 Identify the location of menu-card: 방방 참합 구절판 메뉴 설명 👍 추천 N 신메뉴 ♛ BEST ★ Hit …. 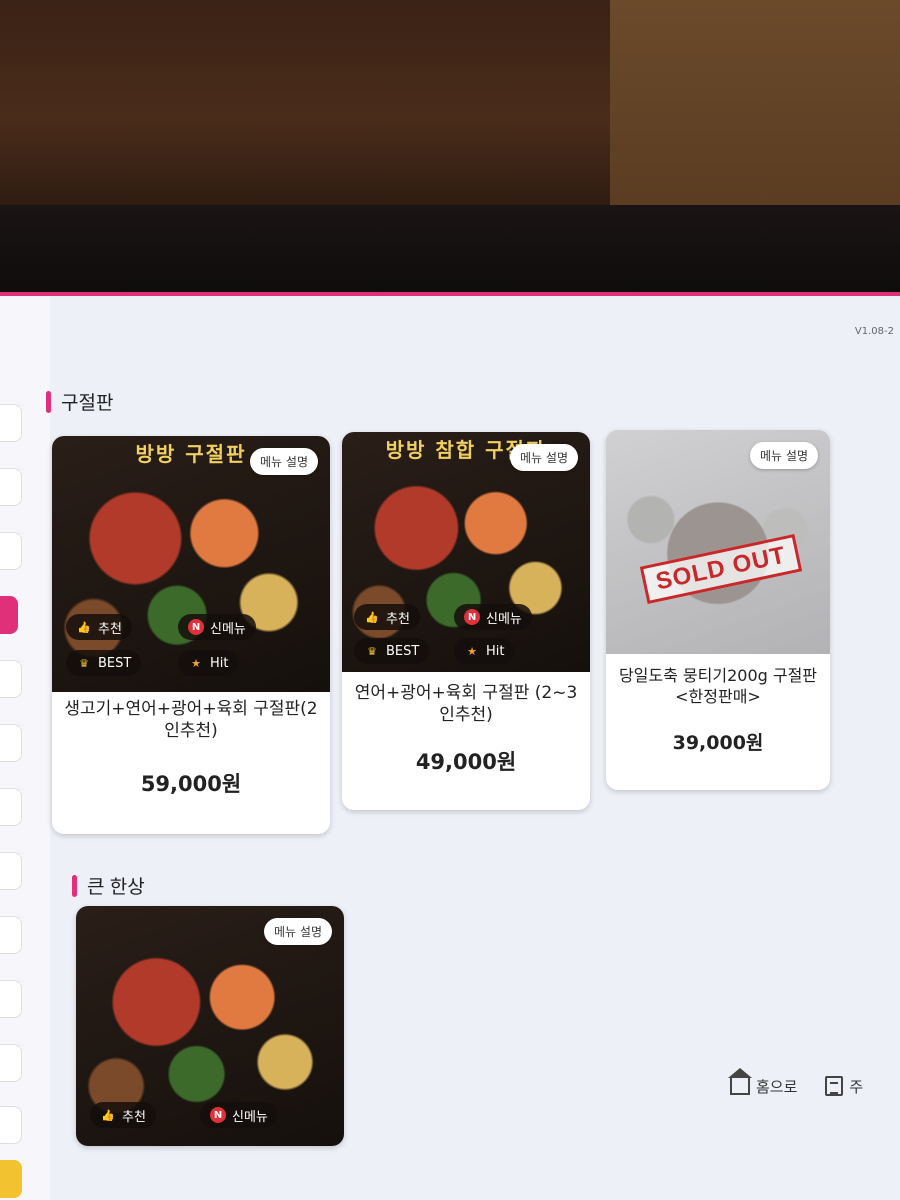
(466, 621).